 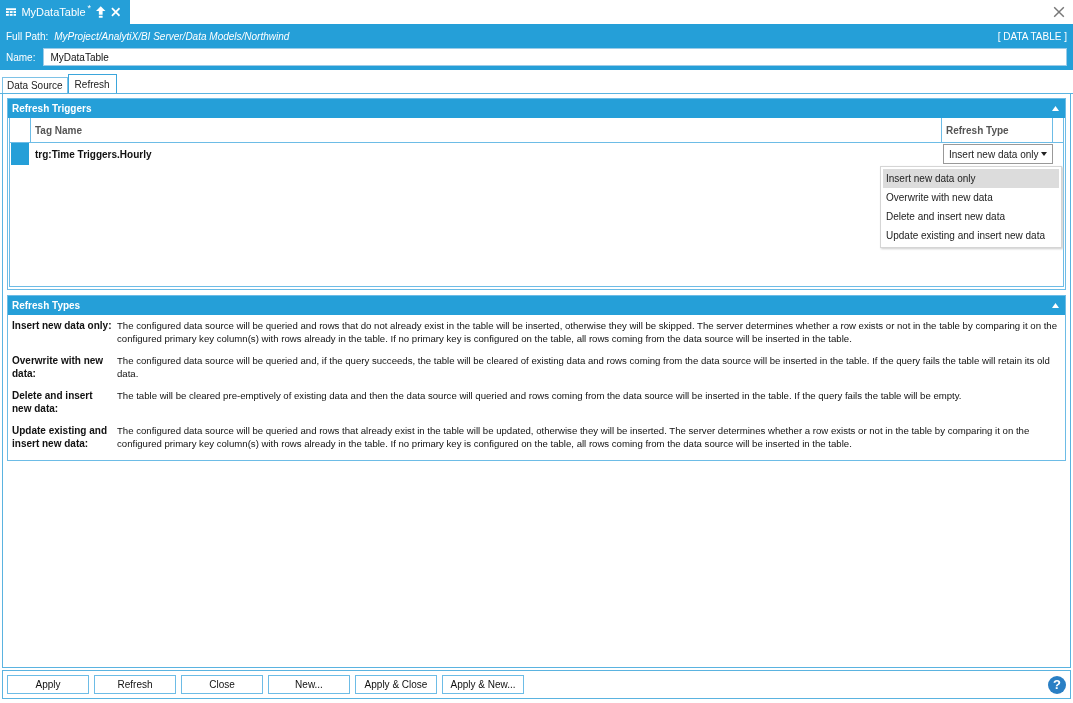 What do you see at coordinates (540, 396) in the screenshot?
I see `type-description: The table will be cleared pre-emptively of existing data and then the data source will queried and rows coming from the data source will be inserted in the table. If the query fails the table will be empty.` at bounding box center [540, 396].